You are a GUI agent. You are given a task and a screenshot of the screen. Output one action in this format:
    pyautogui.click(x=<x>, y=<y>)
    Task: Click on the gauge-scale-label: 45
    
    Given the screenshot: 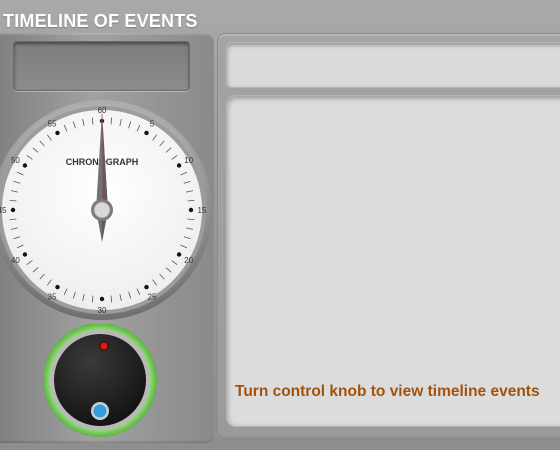 What is the action you would take?
    pyautogui.click(x=3, y=210)
    